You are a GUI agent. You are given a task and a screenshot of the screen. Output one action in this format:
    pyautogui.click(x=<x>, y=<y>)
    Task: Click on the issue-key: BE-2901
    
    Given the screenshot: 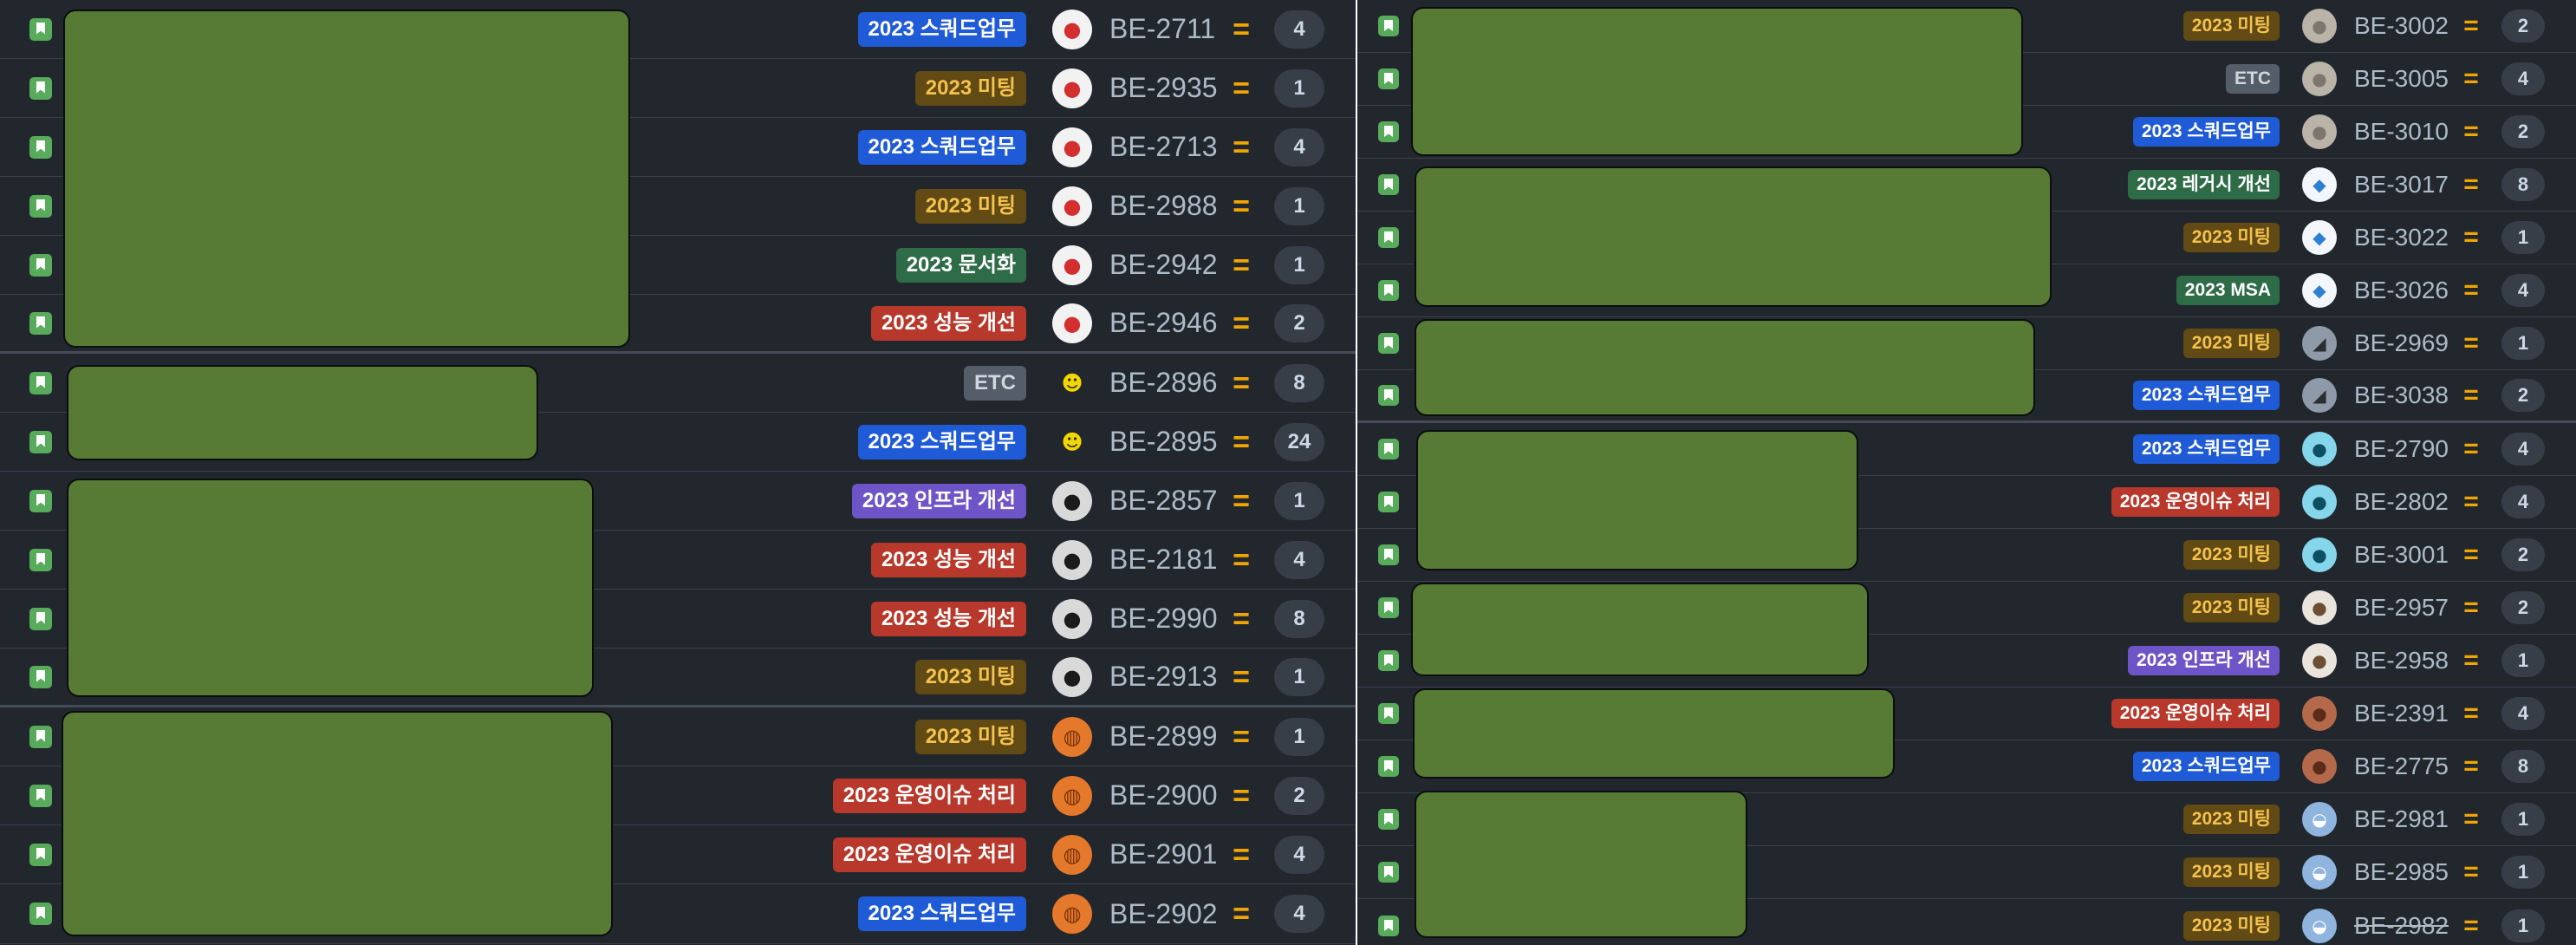 What is the action you would take?
    pyautogui.click(x=1163, y=854)
    